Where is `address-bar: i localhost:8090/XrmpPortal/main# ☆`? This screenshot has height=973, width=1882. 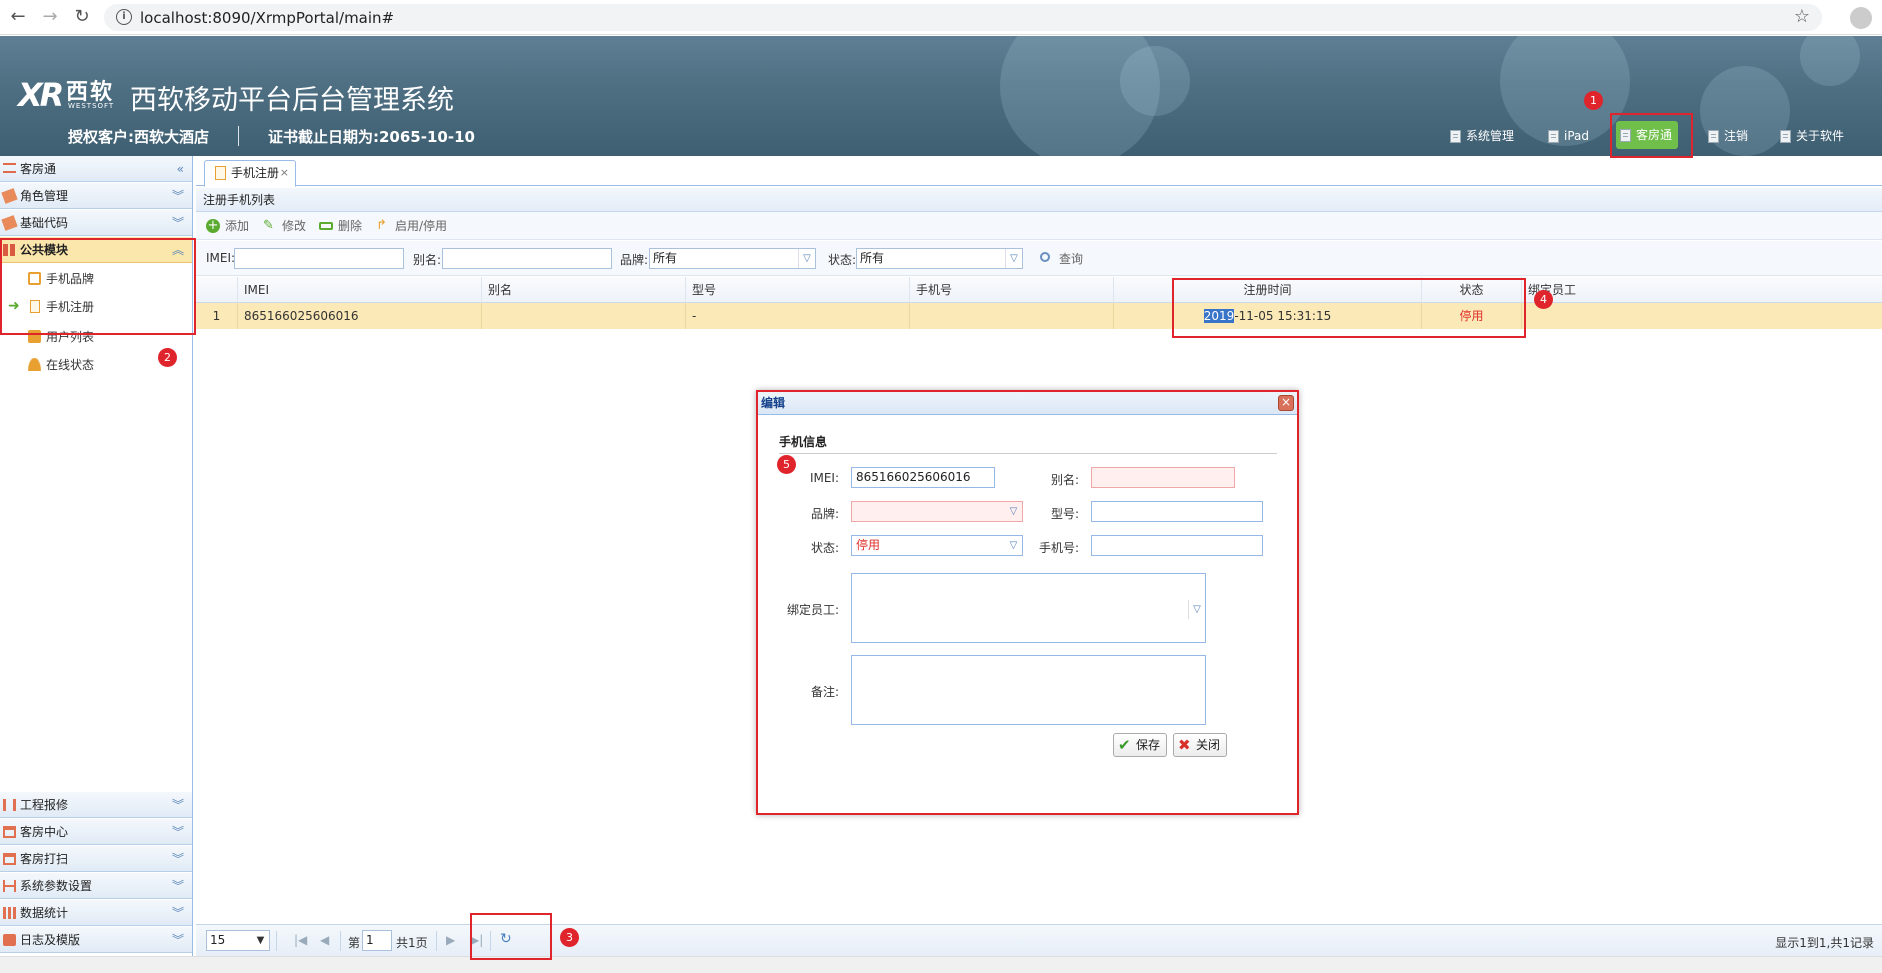
address-bar: i localhost:8090/XrmpPortal/main# ☆ is located at coordinates (963, 17).